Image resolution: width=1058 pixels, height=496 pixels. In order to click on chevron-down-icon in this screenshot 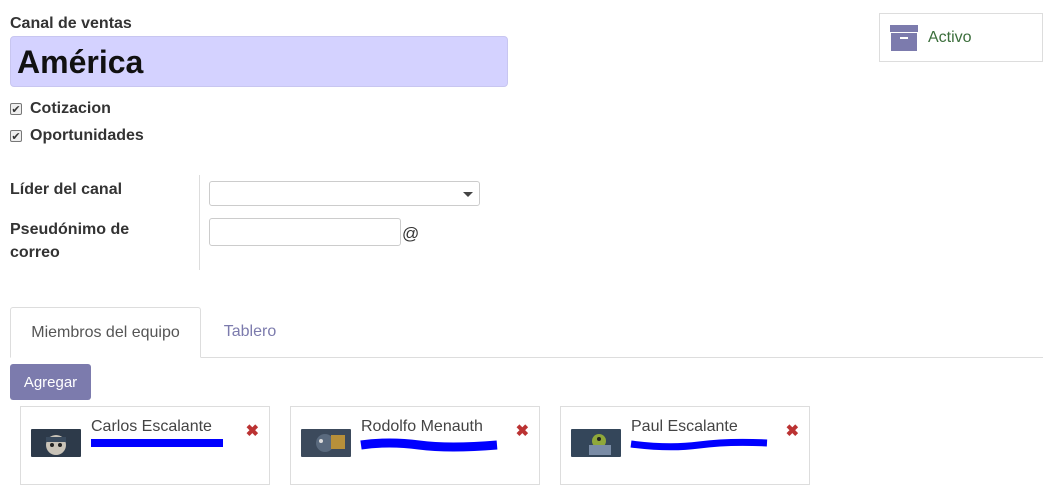, I will do `click(468, 194)`.